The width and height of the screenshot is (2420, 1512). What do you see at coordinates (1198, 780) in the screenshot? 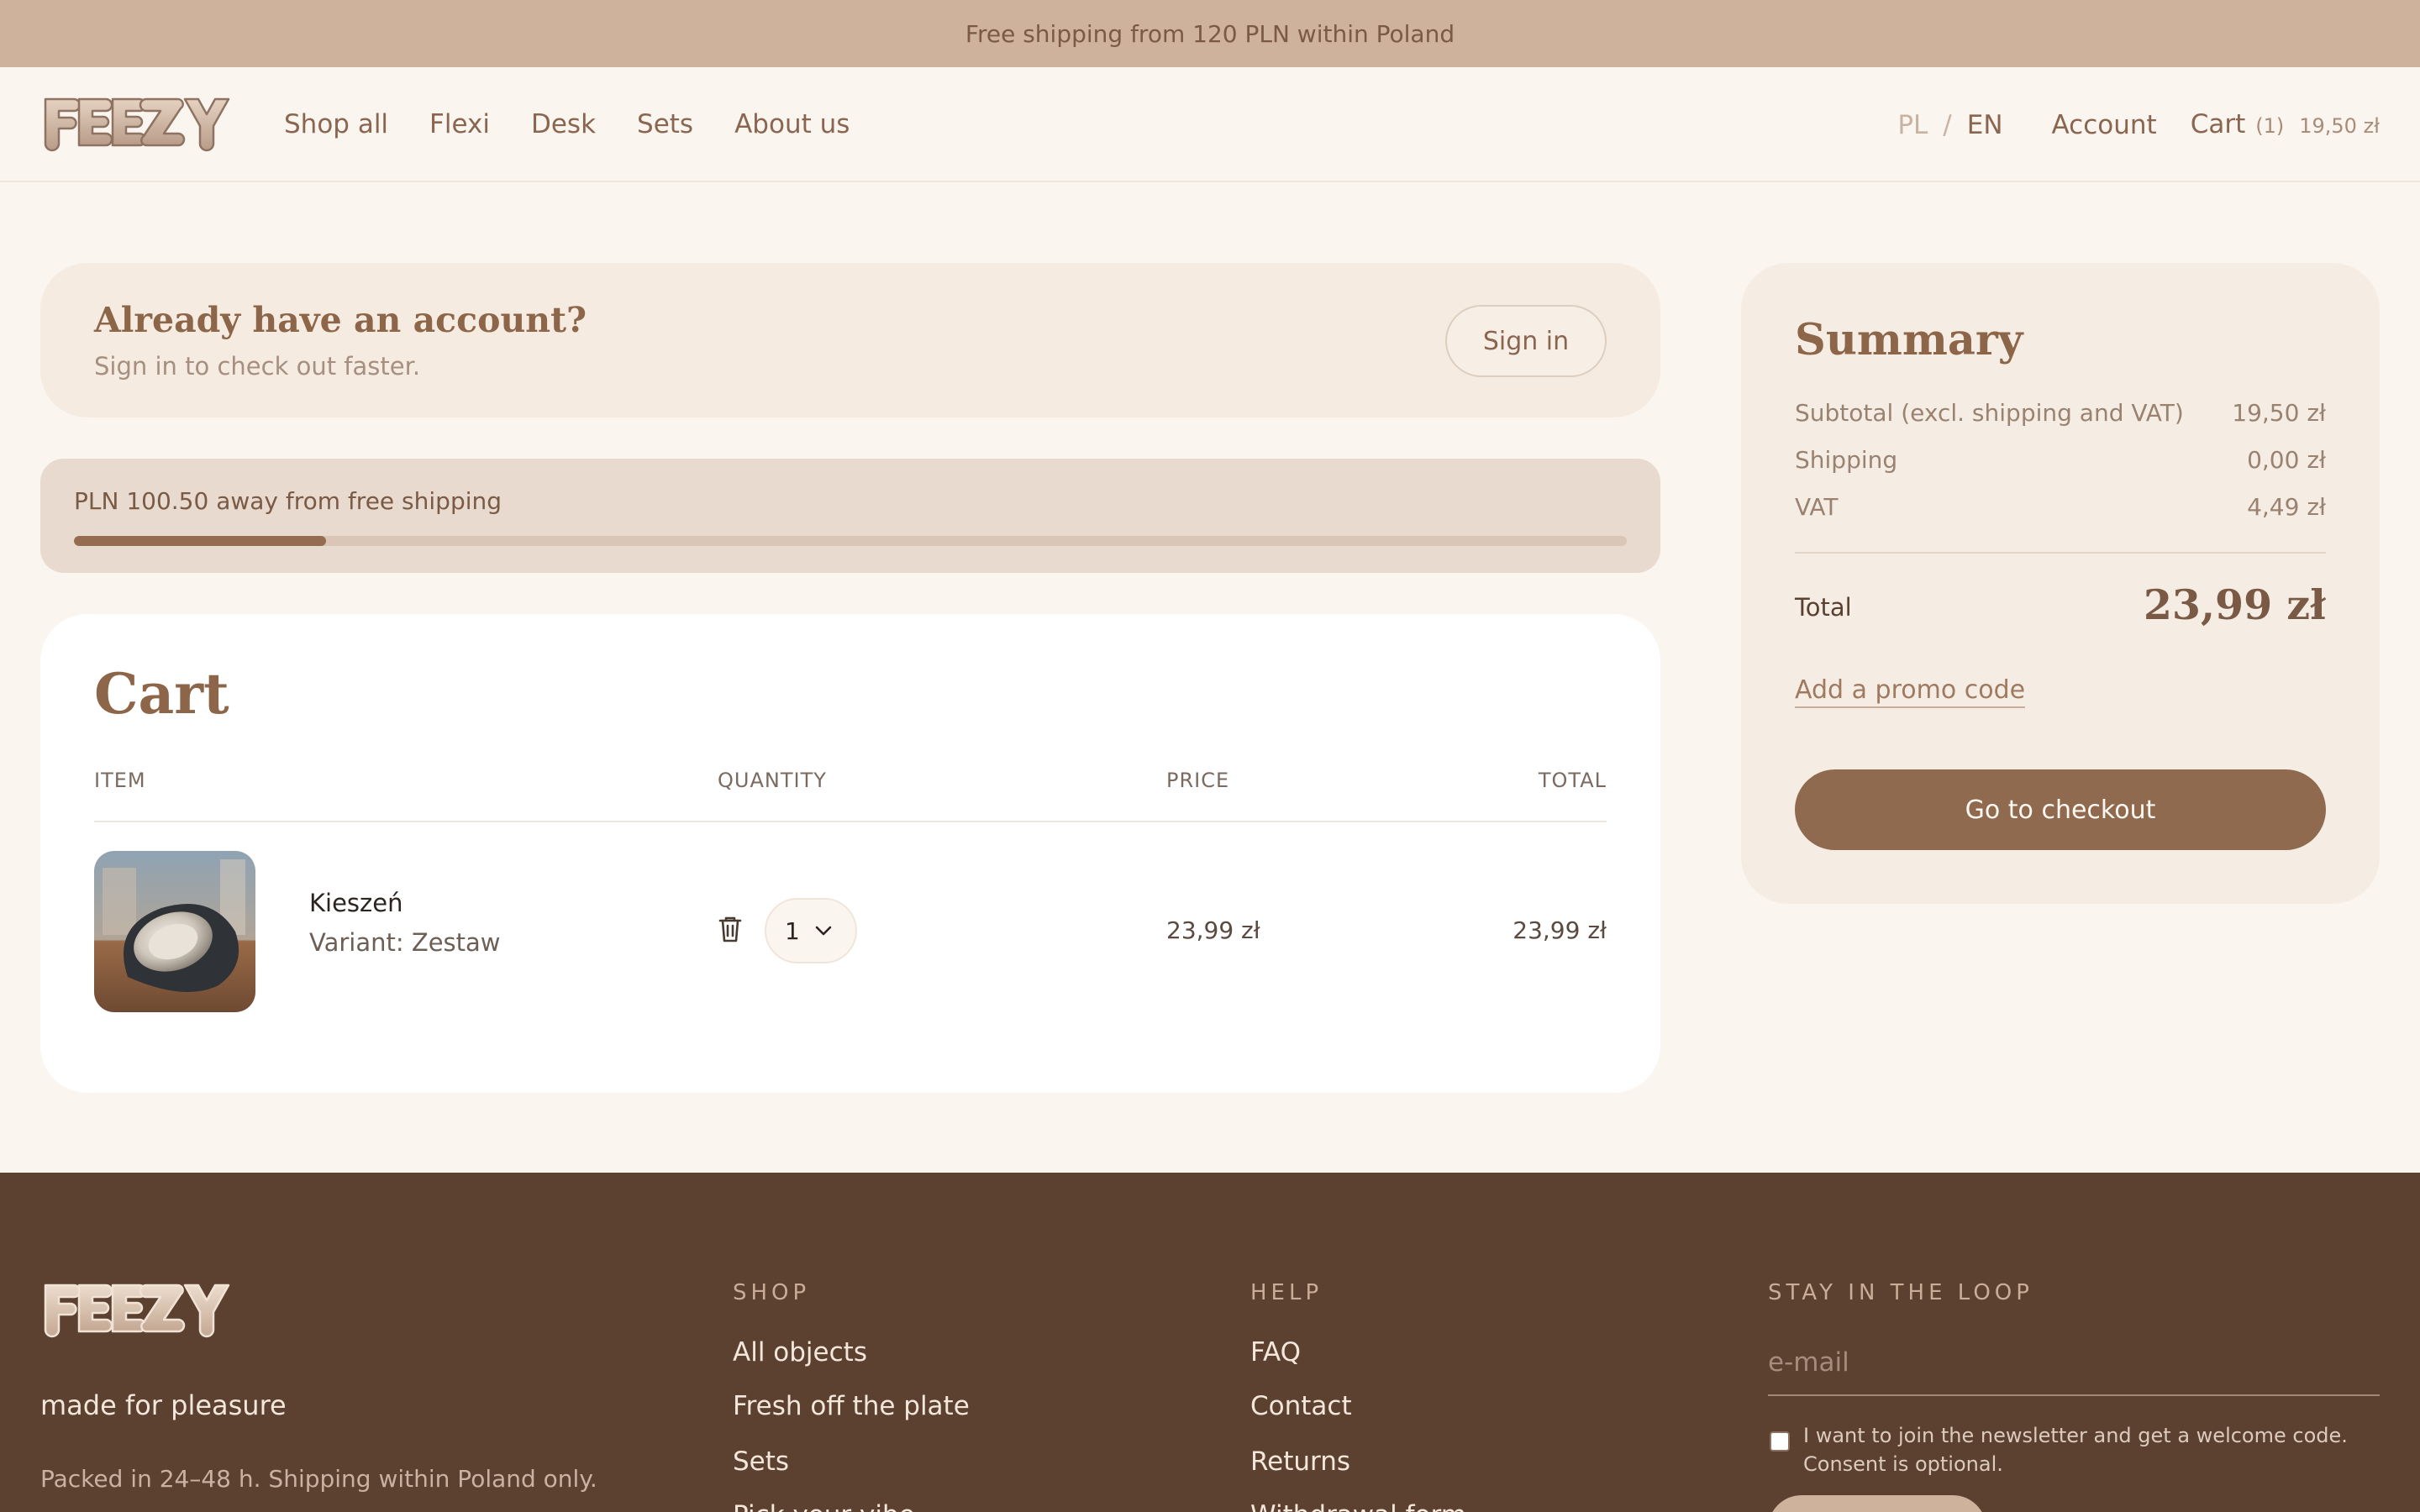
I see `column-header-price: PRICE` at bounding box center [1198, 780].